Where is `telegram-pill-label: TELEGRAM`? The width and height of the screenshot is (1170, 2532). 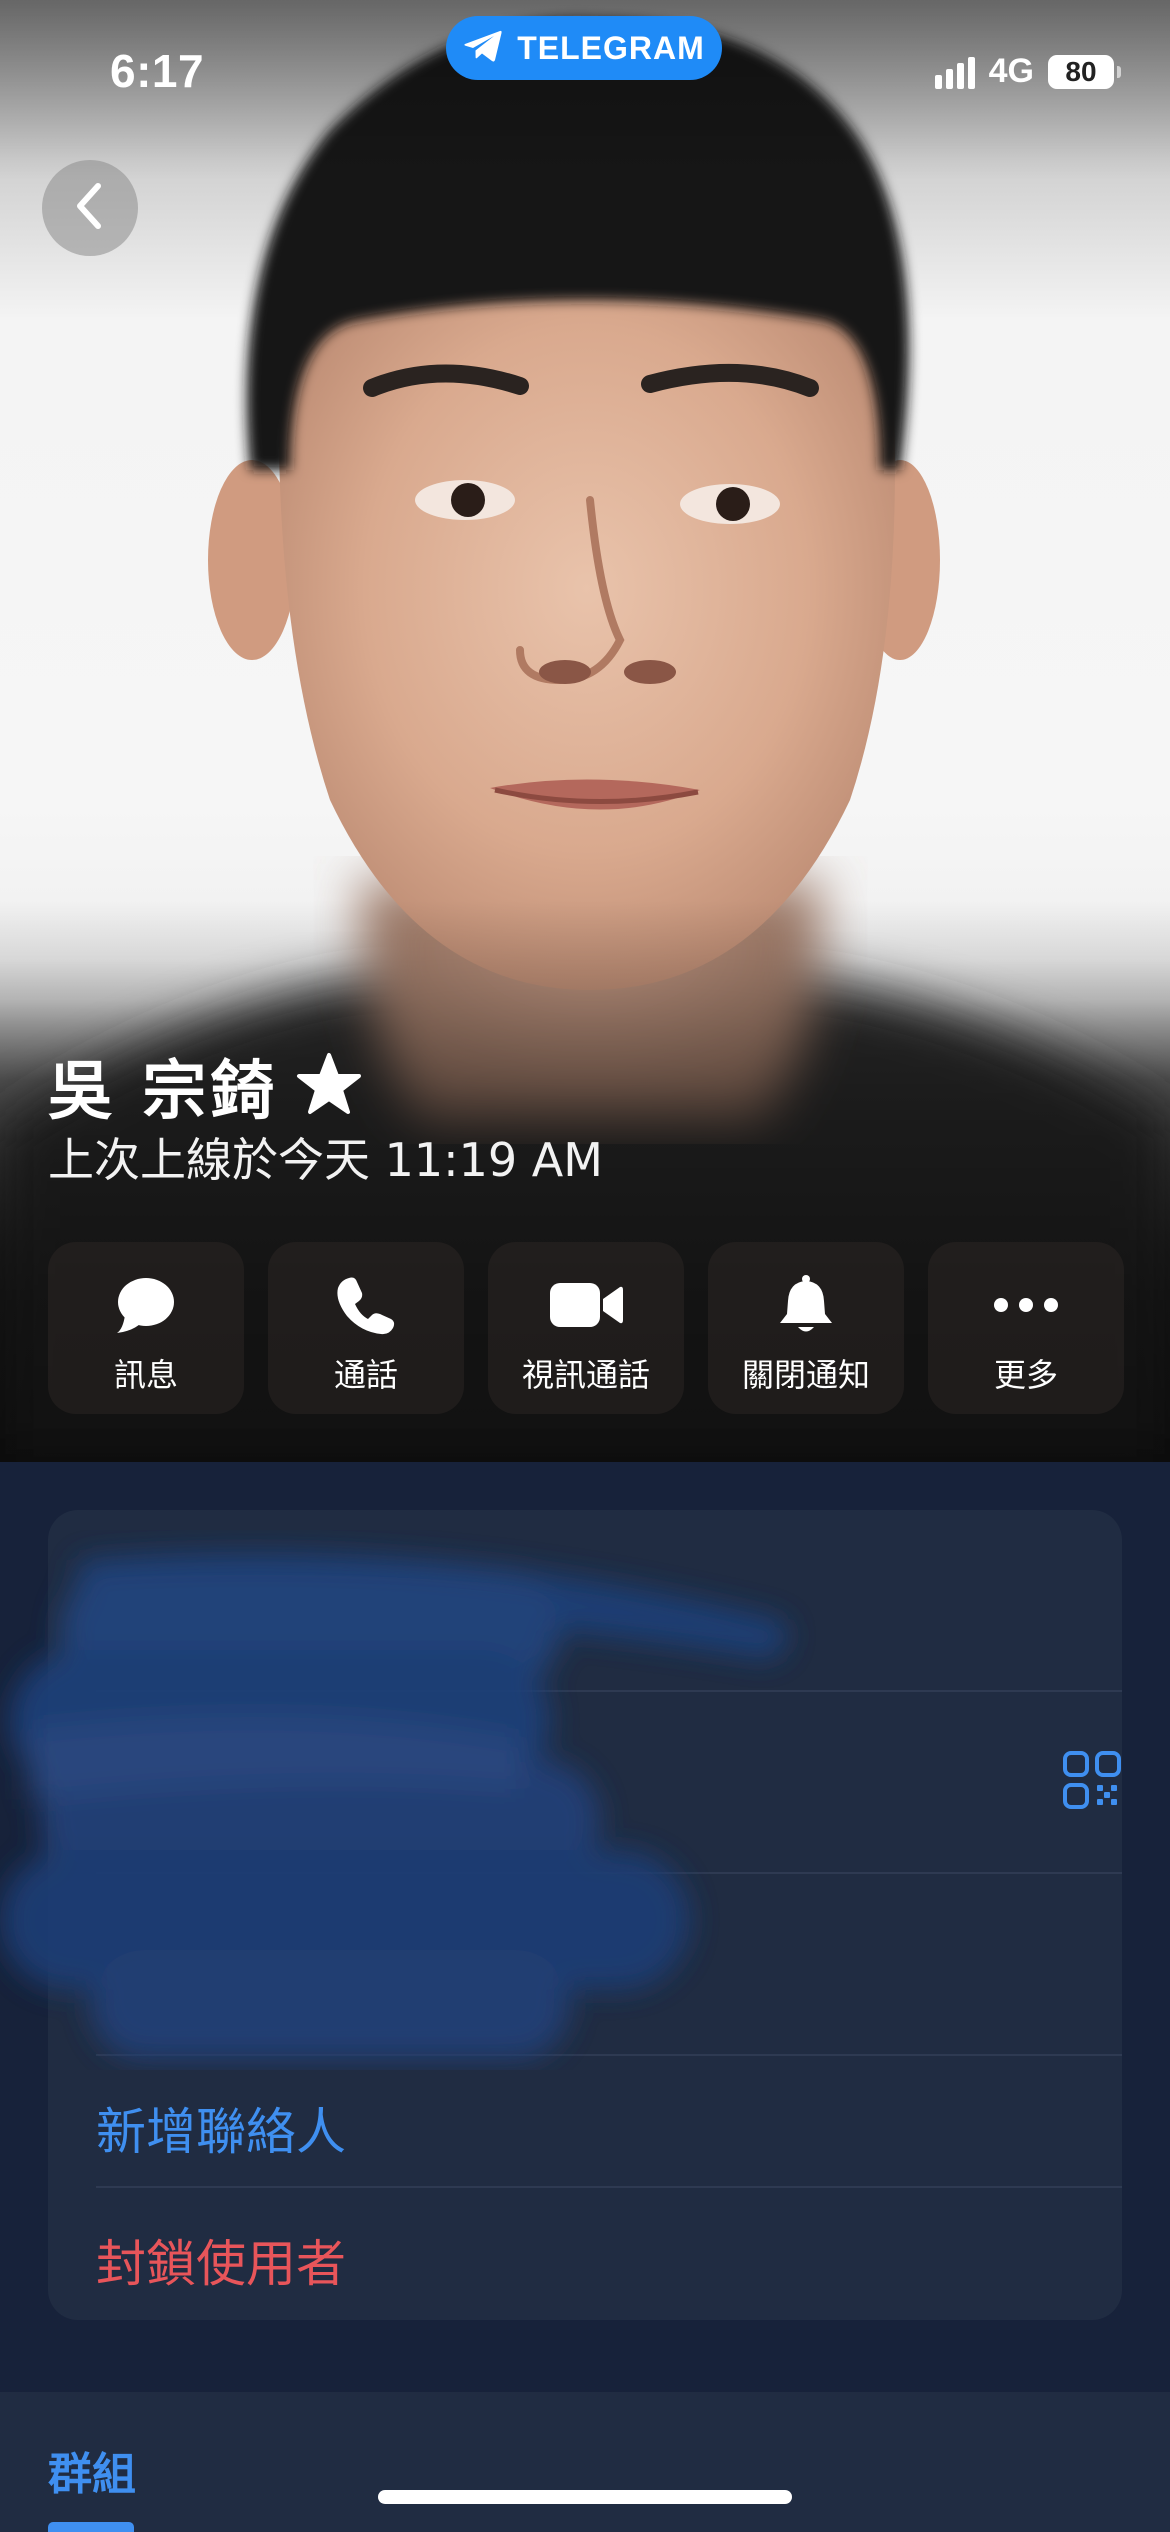
telegram-pill-label: TELEGRAM is located at coordinates (611, 47).